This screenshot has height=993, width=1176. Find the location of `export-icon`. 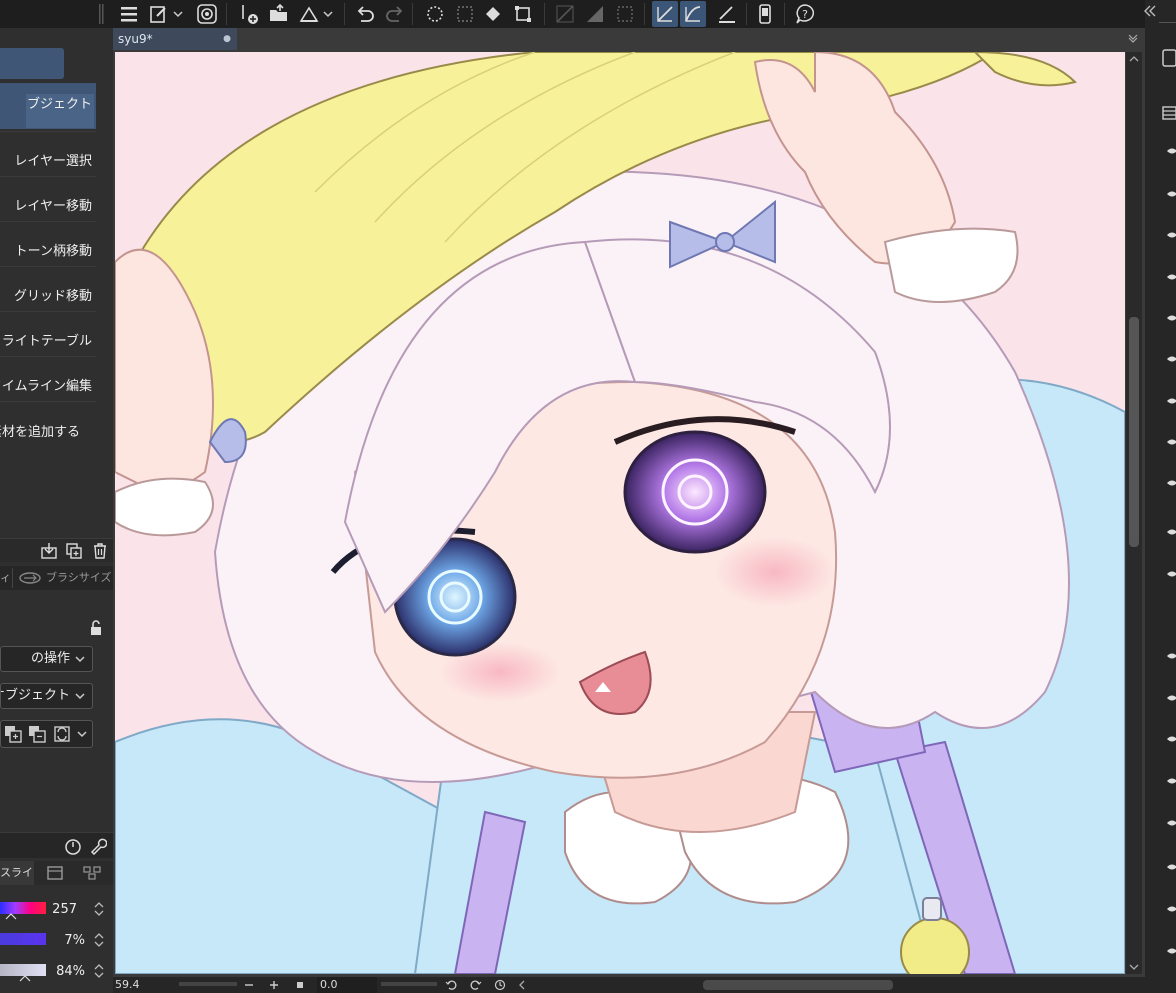

export-icon is located at coordinates (309, 14).